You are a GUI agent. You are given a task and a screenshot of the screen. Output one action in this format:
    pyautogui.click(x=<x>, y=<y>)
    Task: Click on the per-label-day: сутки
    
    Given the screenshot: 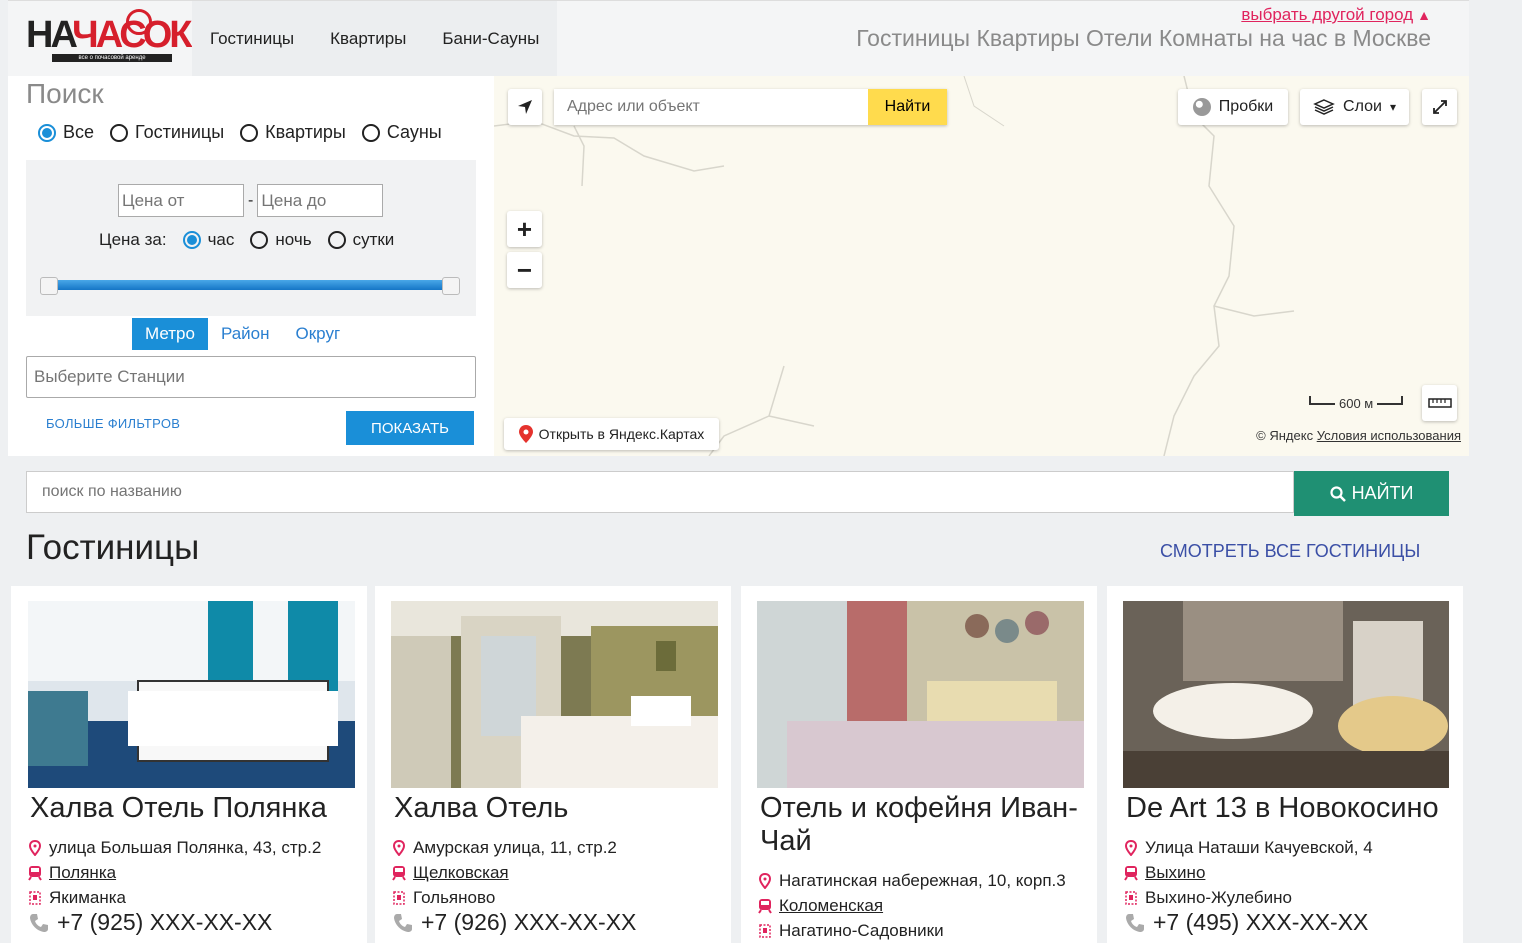 What is the action you would take?
    pyautogui.click(x=373, y=239)
    